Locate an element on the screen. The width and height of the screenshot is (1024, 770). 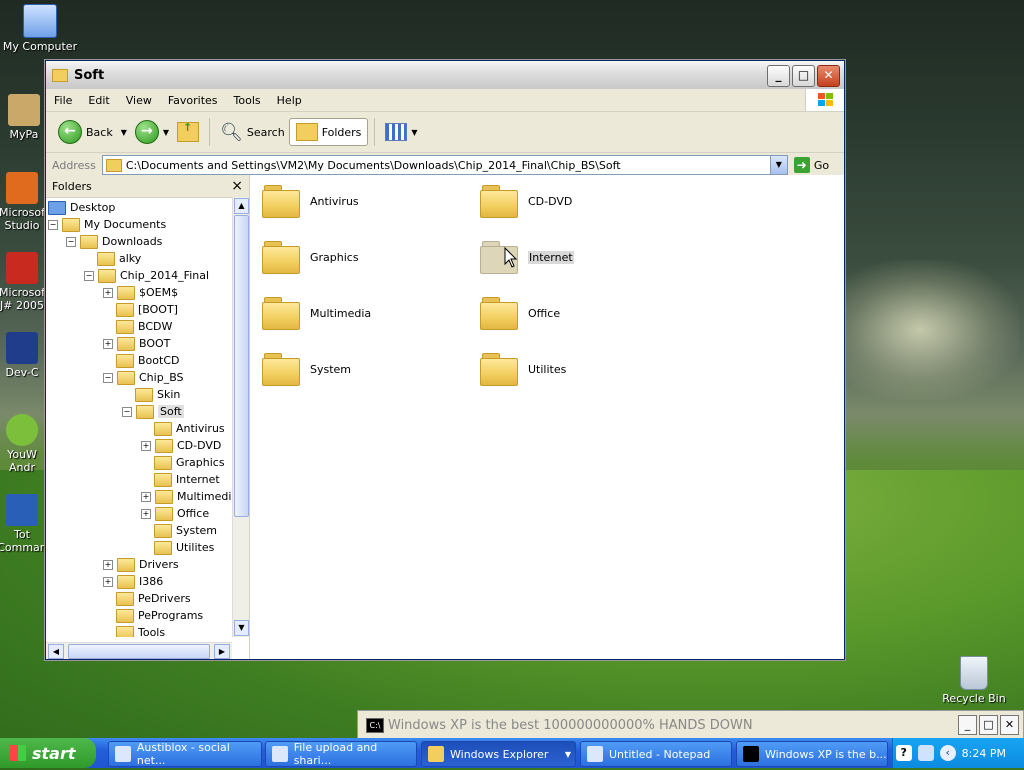
close-icon: × is located at coordinates (237, 186).